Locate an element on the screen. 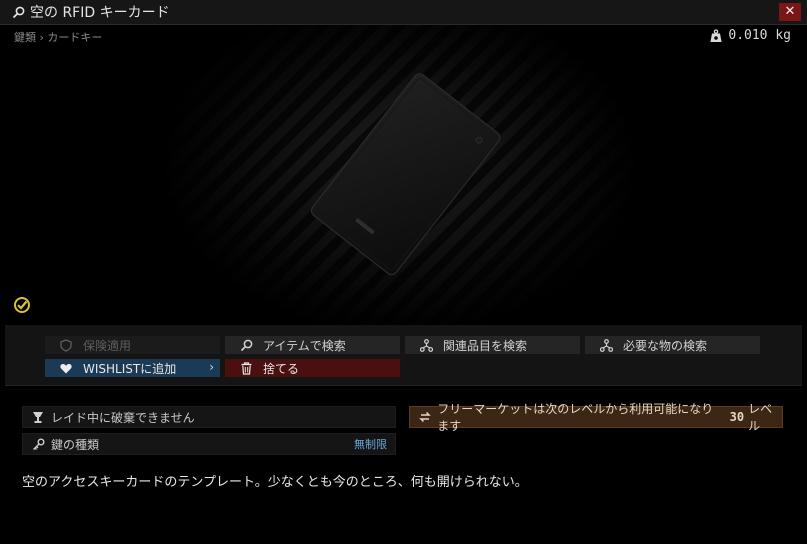  search-required-button: 必要な物の検索 is located at coordinates (672, 345).